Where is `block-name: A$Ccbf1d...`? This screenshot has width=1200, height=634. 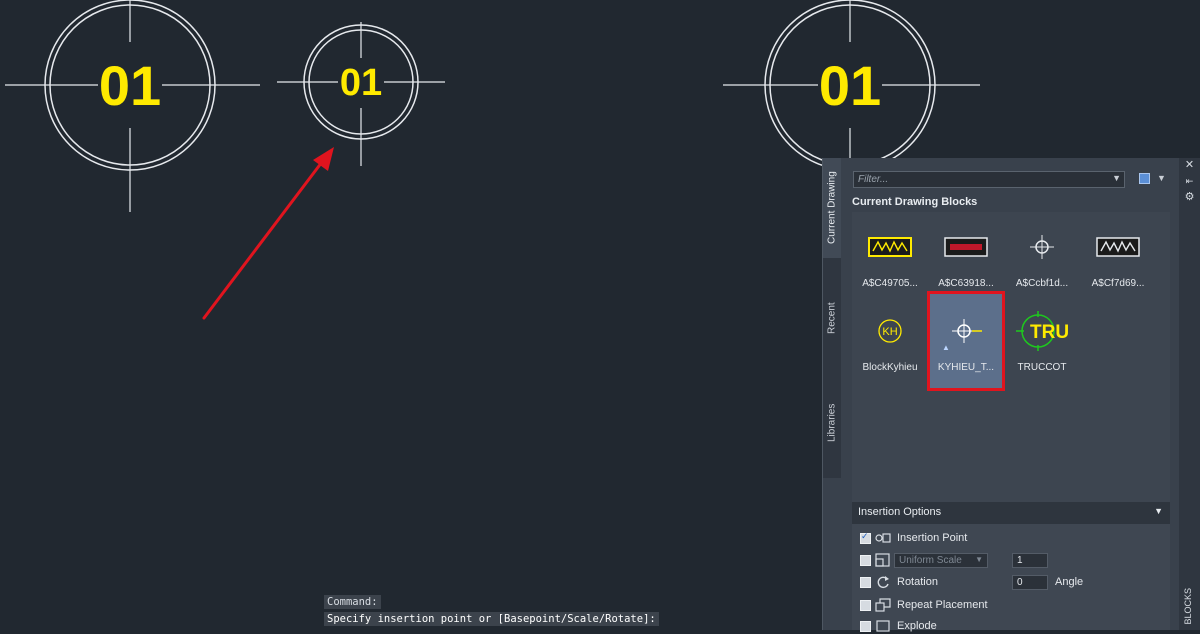
block-name: A$Ccbf1d... is located at coordinates (1042, 283).